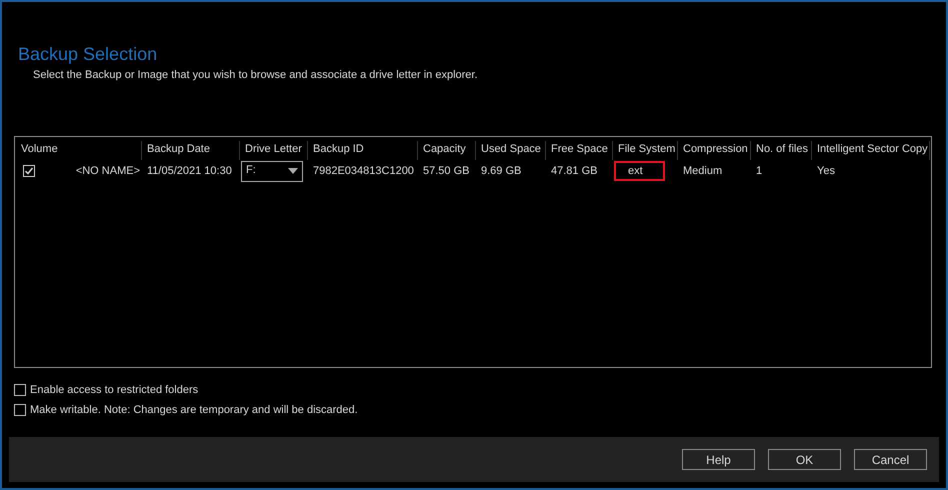 The height and width of the screenshot is (490, 948). Describe the element at coordinates (826, 171) in the screenshot. I see `table-cell: Yes` at that location.